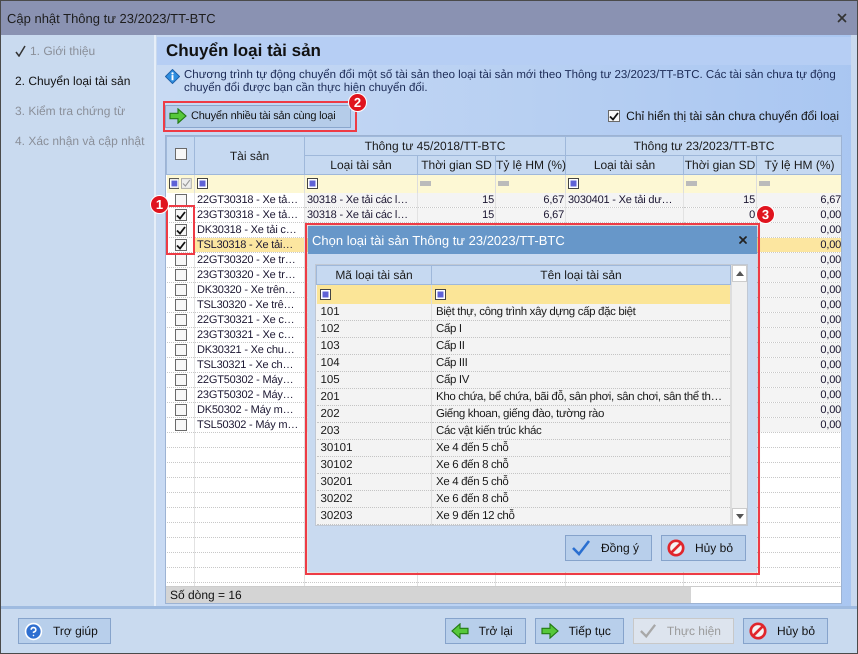 The image size is (858, 654). Describe the element at coordinates (249, 155) in the screenshot. I see `column-header: Tài sản` at that location.